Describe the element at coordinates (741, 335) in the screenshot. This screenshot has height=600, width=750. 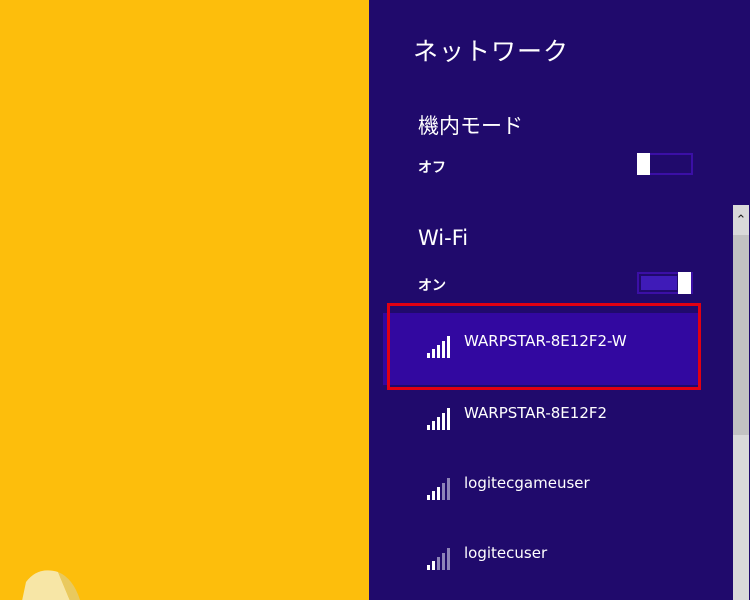
I see `scrollbar-thumb` at that location.